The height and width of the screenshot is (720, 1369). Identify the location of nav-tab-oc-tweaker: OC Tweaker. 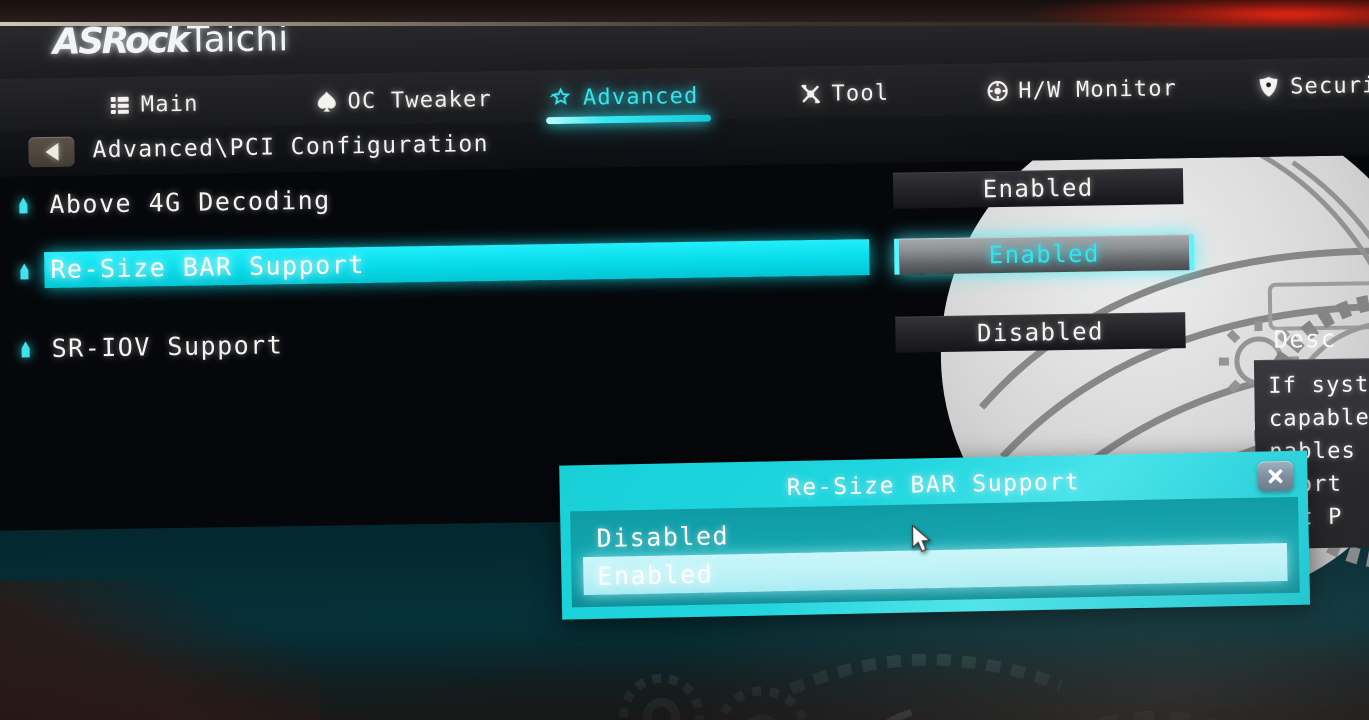
(403, 100).